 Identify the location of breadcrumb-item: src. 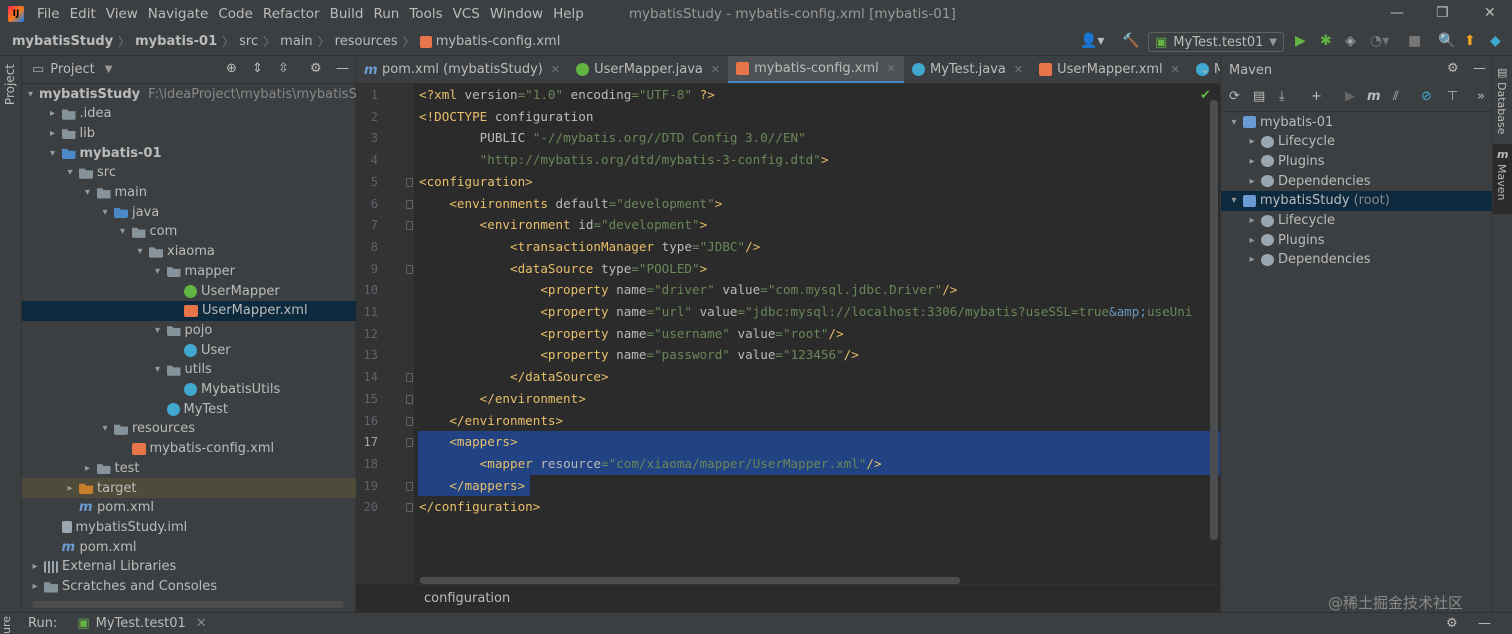
(248, 41).